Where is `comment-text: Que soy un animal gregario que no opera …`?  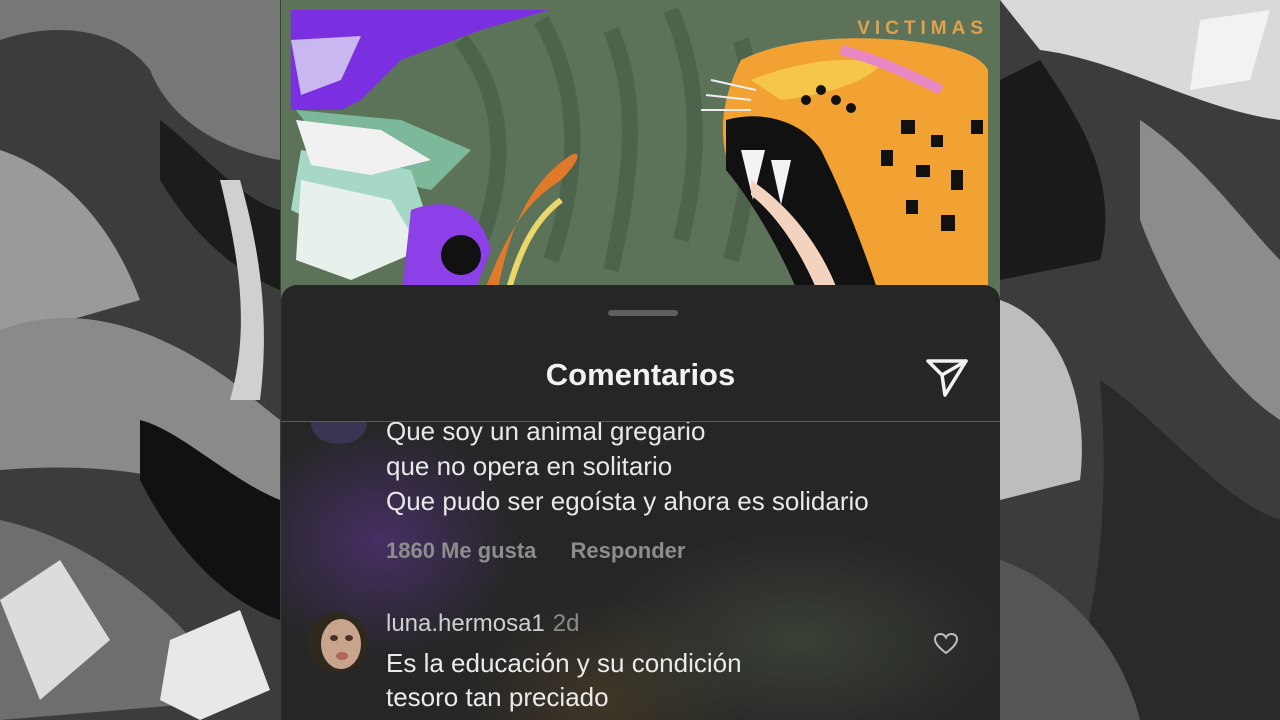
comment-text: Que soy un animal gregario que no opera … is located at coordinates (627, 470).